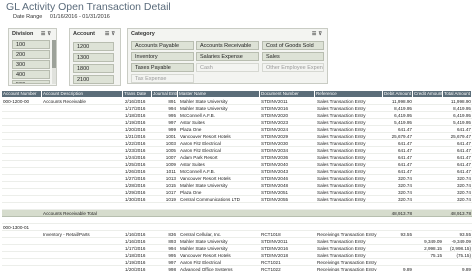 Image resolution: width=474 pixels, height=271 pixels. I want to click on category-slicer-title: Category, so click(143, 34).